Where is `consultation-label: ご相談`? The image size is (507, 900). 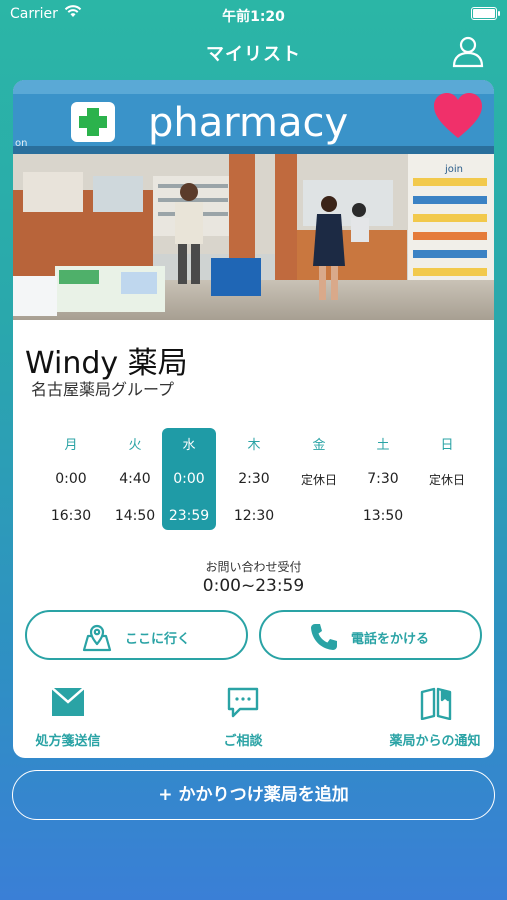 consultation-label: ご相談 is located at coordinates (243, 741).